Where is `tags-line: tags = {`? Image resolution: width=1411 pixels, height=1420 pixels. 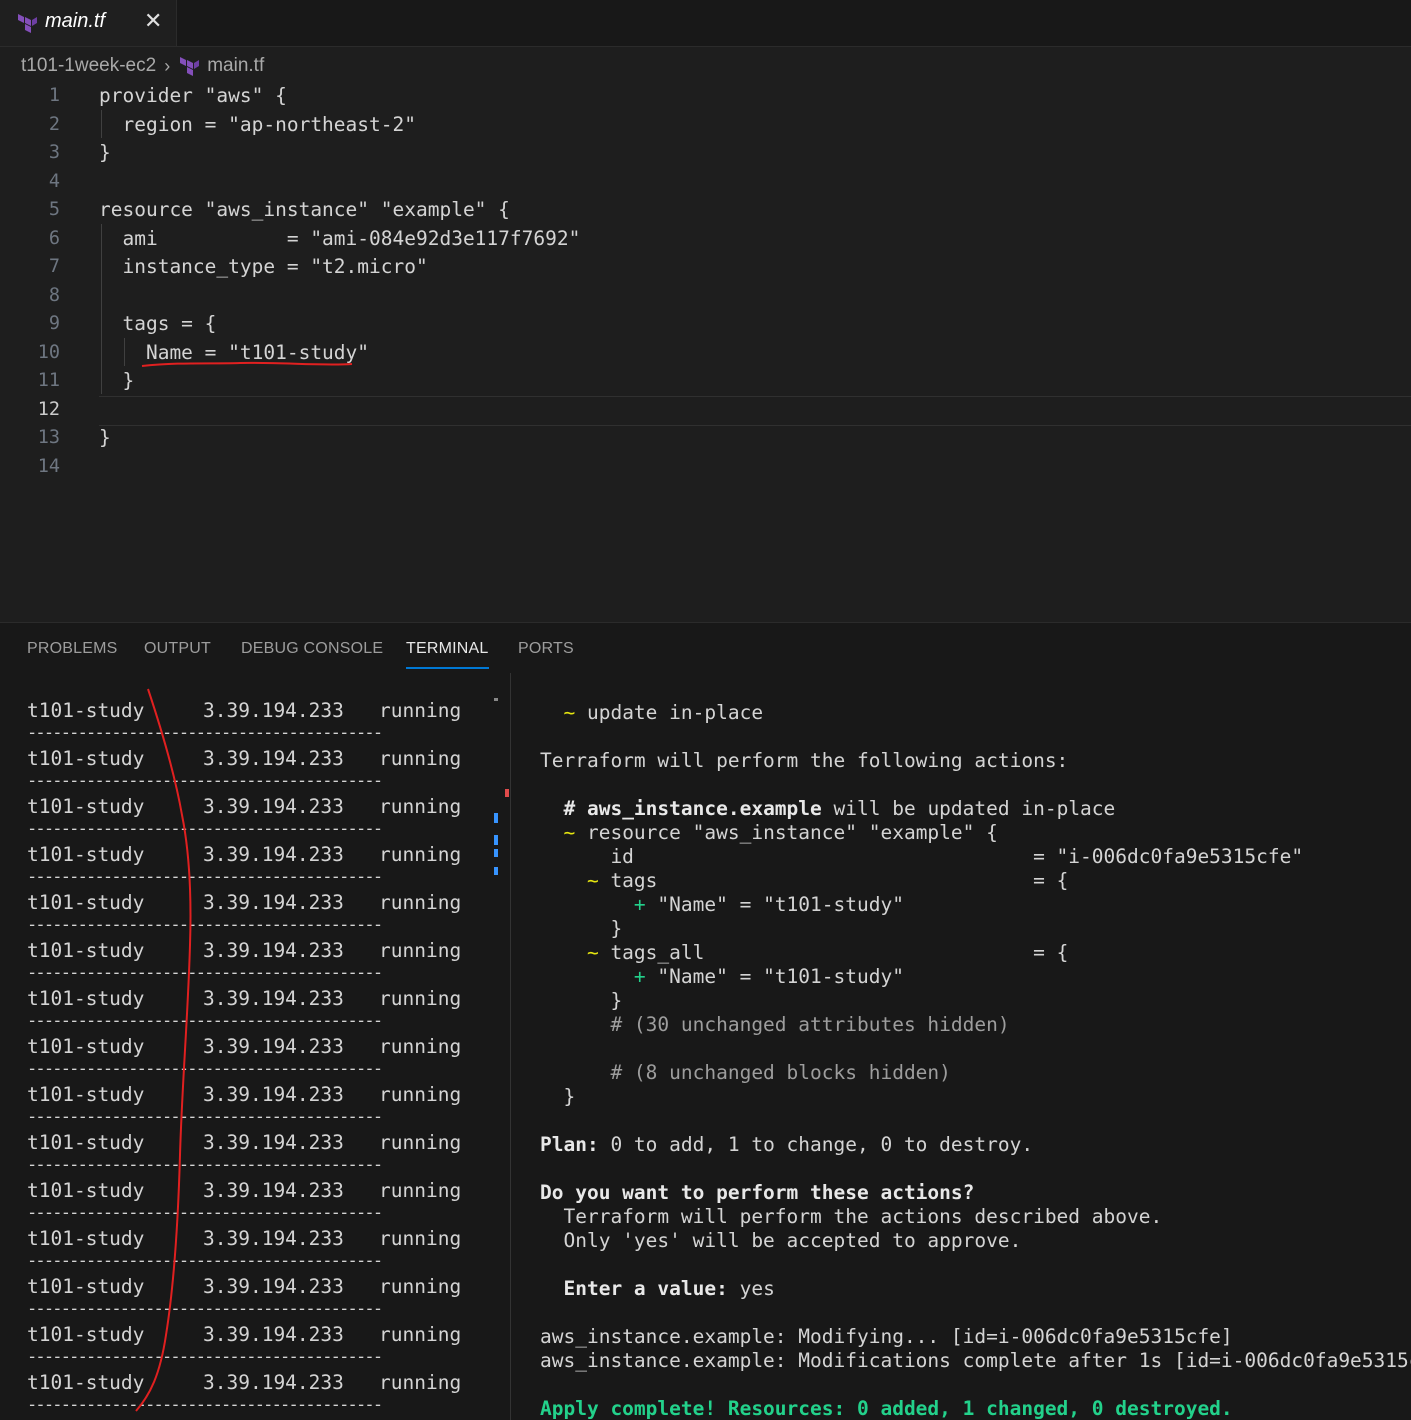 tags-line: tags = { is located at coordinates (833, 880).